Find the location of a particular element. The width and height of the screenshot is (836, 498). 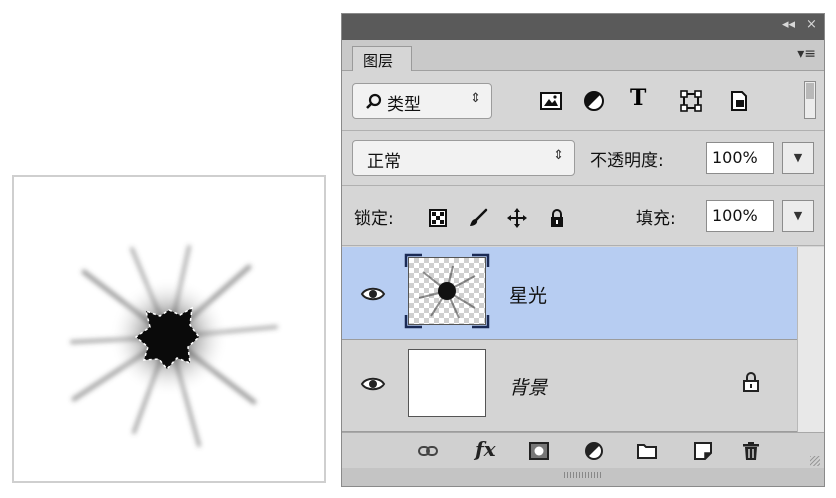

smart-object-filter-icon is located at coordinates (739, 101).